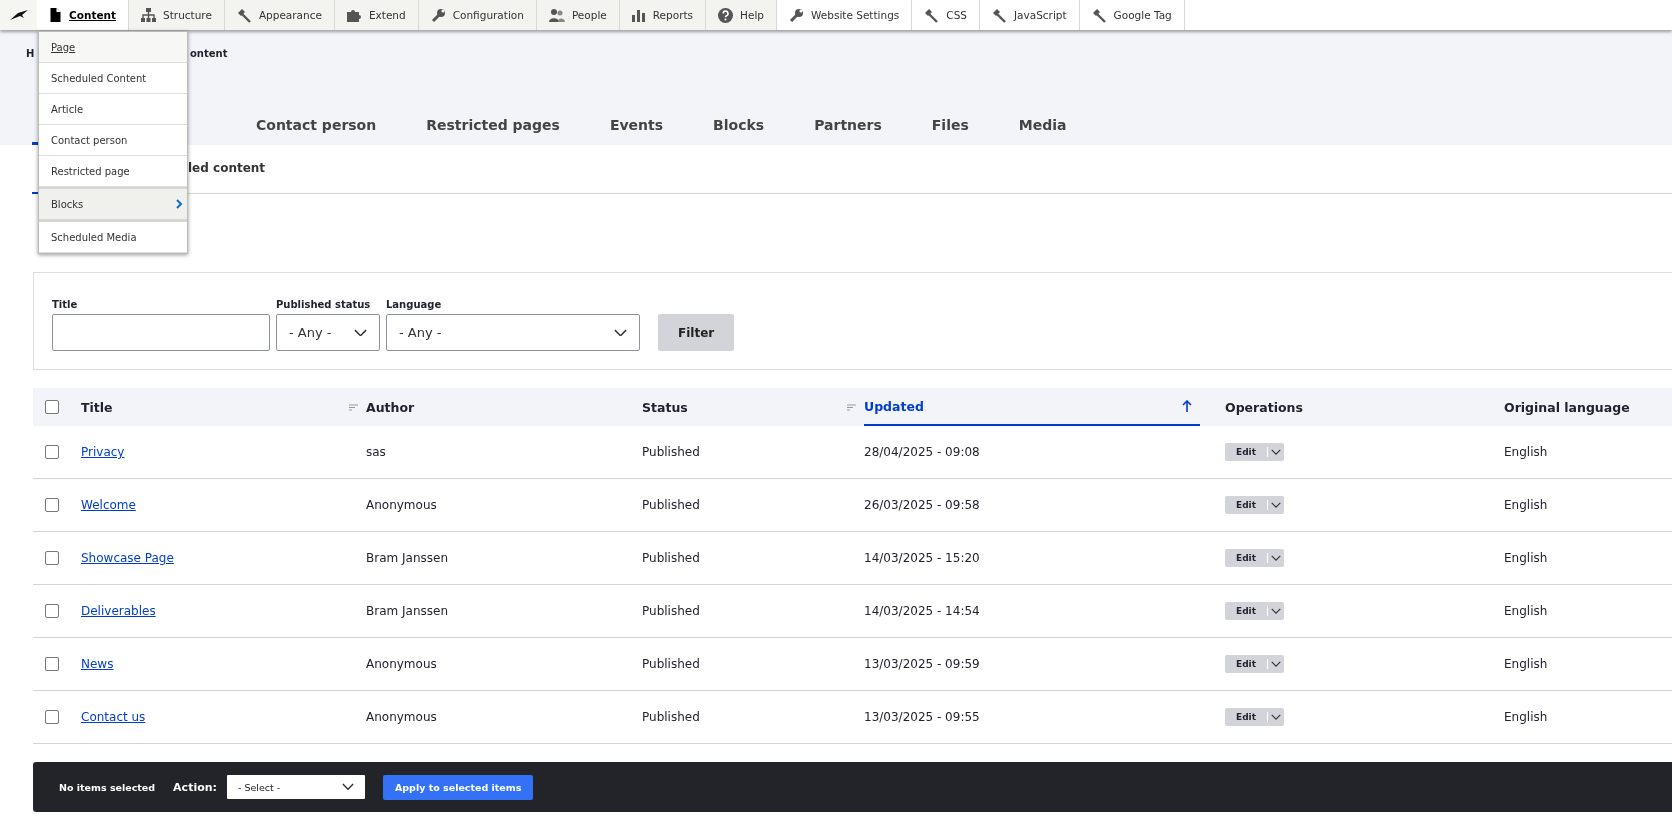 The image size is (1672, 835). What do you see at coordinates (113, 237) in the screenshot?
I see `menu-item: Scheduled Media` at bounding box center [113, 237].